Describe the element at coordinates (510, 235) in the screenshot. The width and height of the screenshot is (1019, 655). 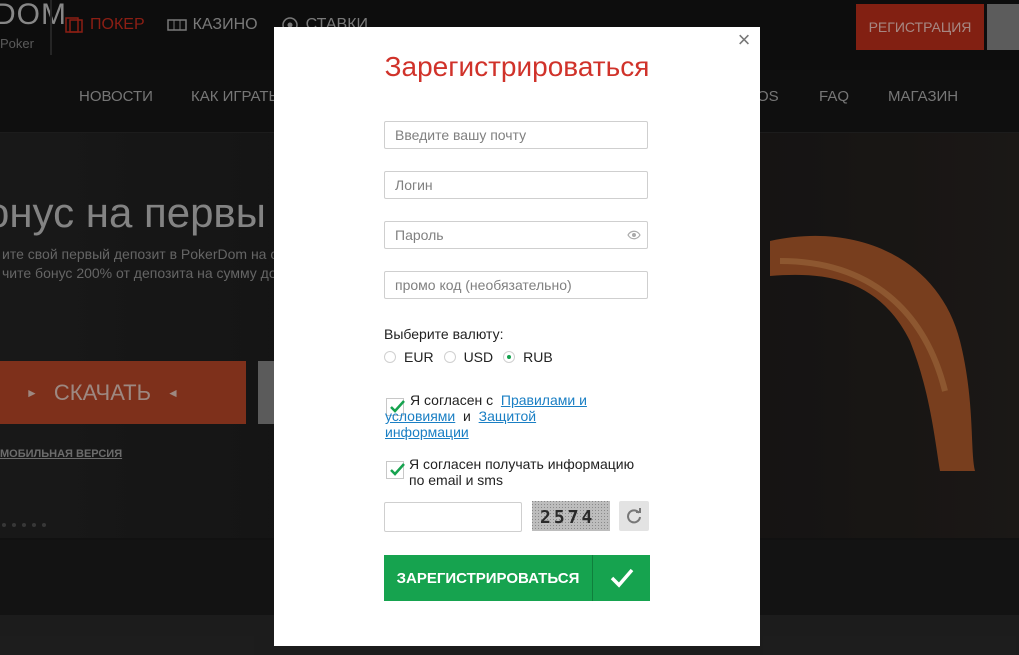
I see `password-input` at that location.